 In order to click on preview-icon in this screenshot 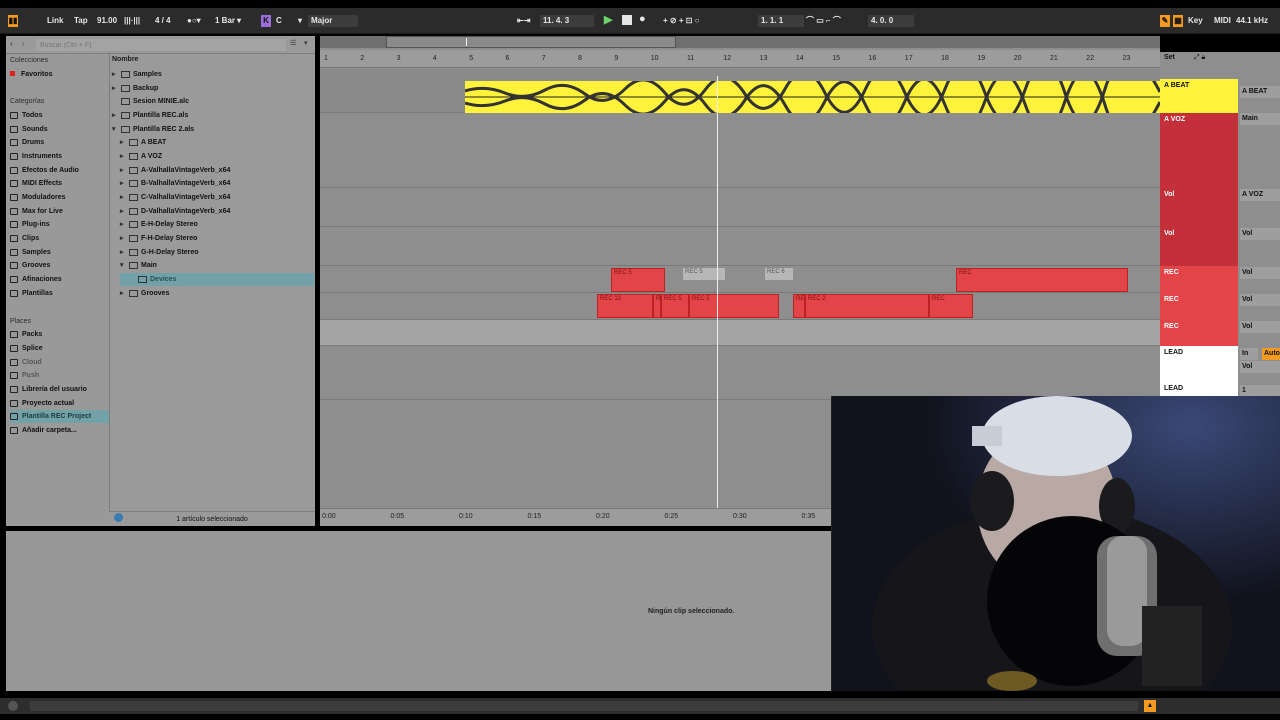, I will do `click(118, 517)`.